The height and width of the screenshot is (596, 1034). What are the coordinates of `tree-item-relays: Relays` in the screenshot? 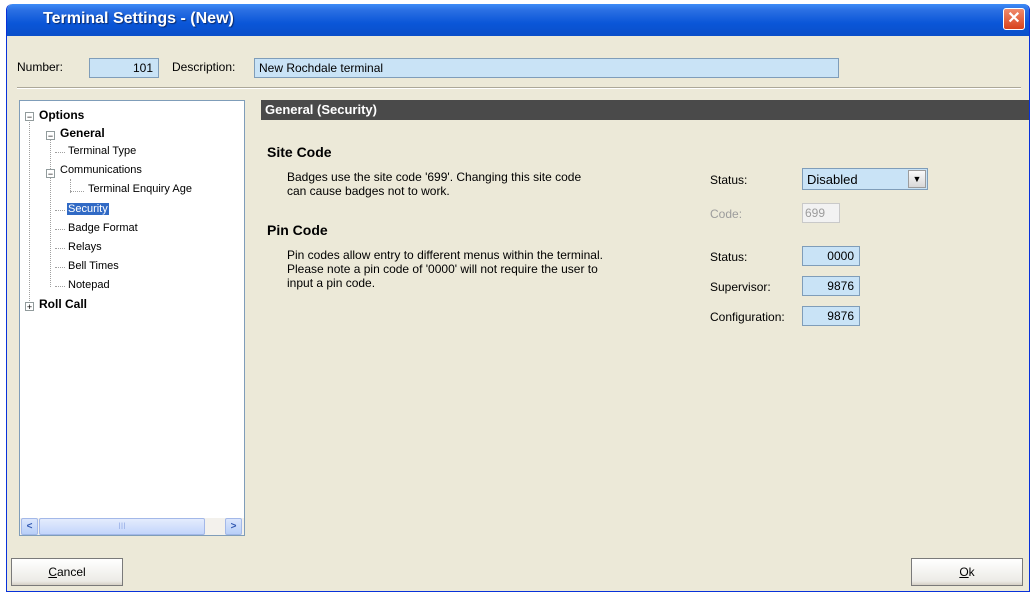 It's located at (85, 247).